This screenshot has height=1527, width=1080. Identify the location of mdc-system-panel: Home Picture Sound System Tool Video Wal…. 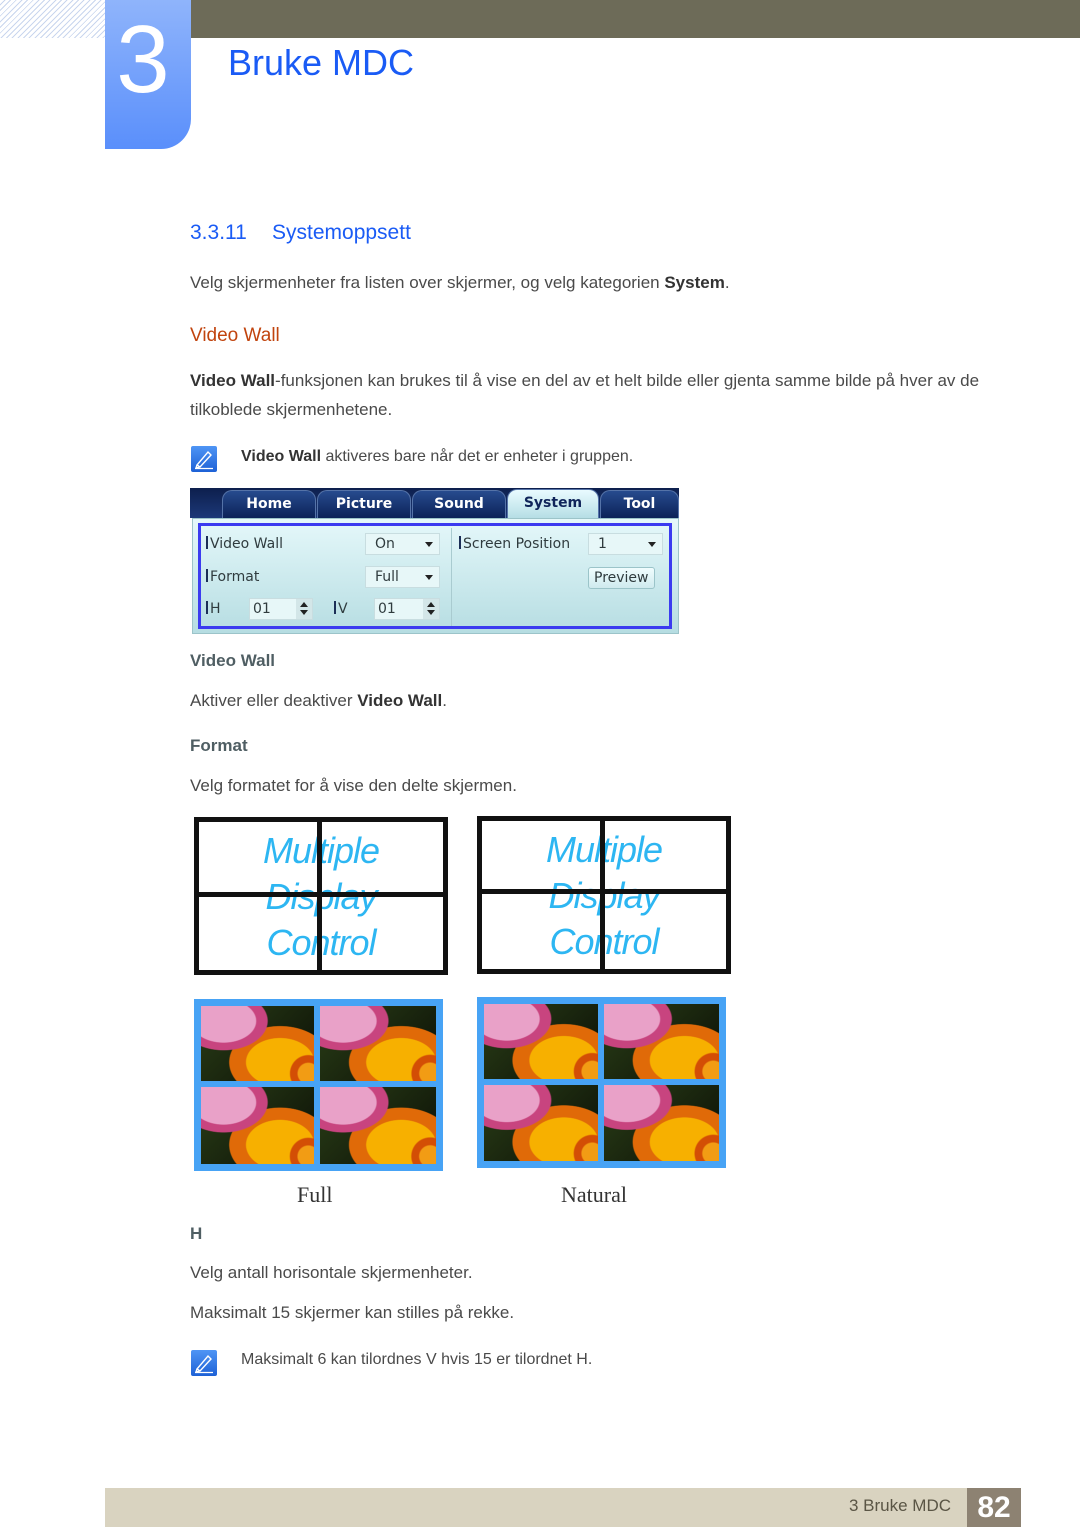
(434, 561).